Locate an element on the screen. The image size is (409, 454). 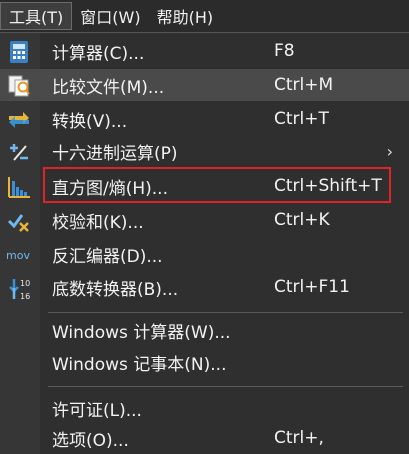
base-converter-bottom-text: 16 is located at coordinates (25, 296).